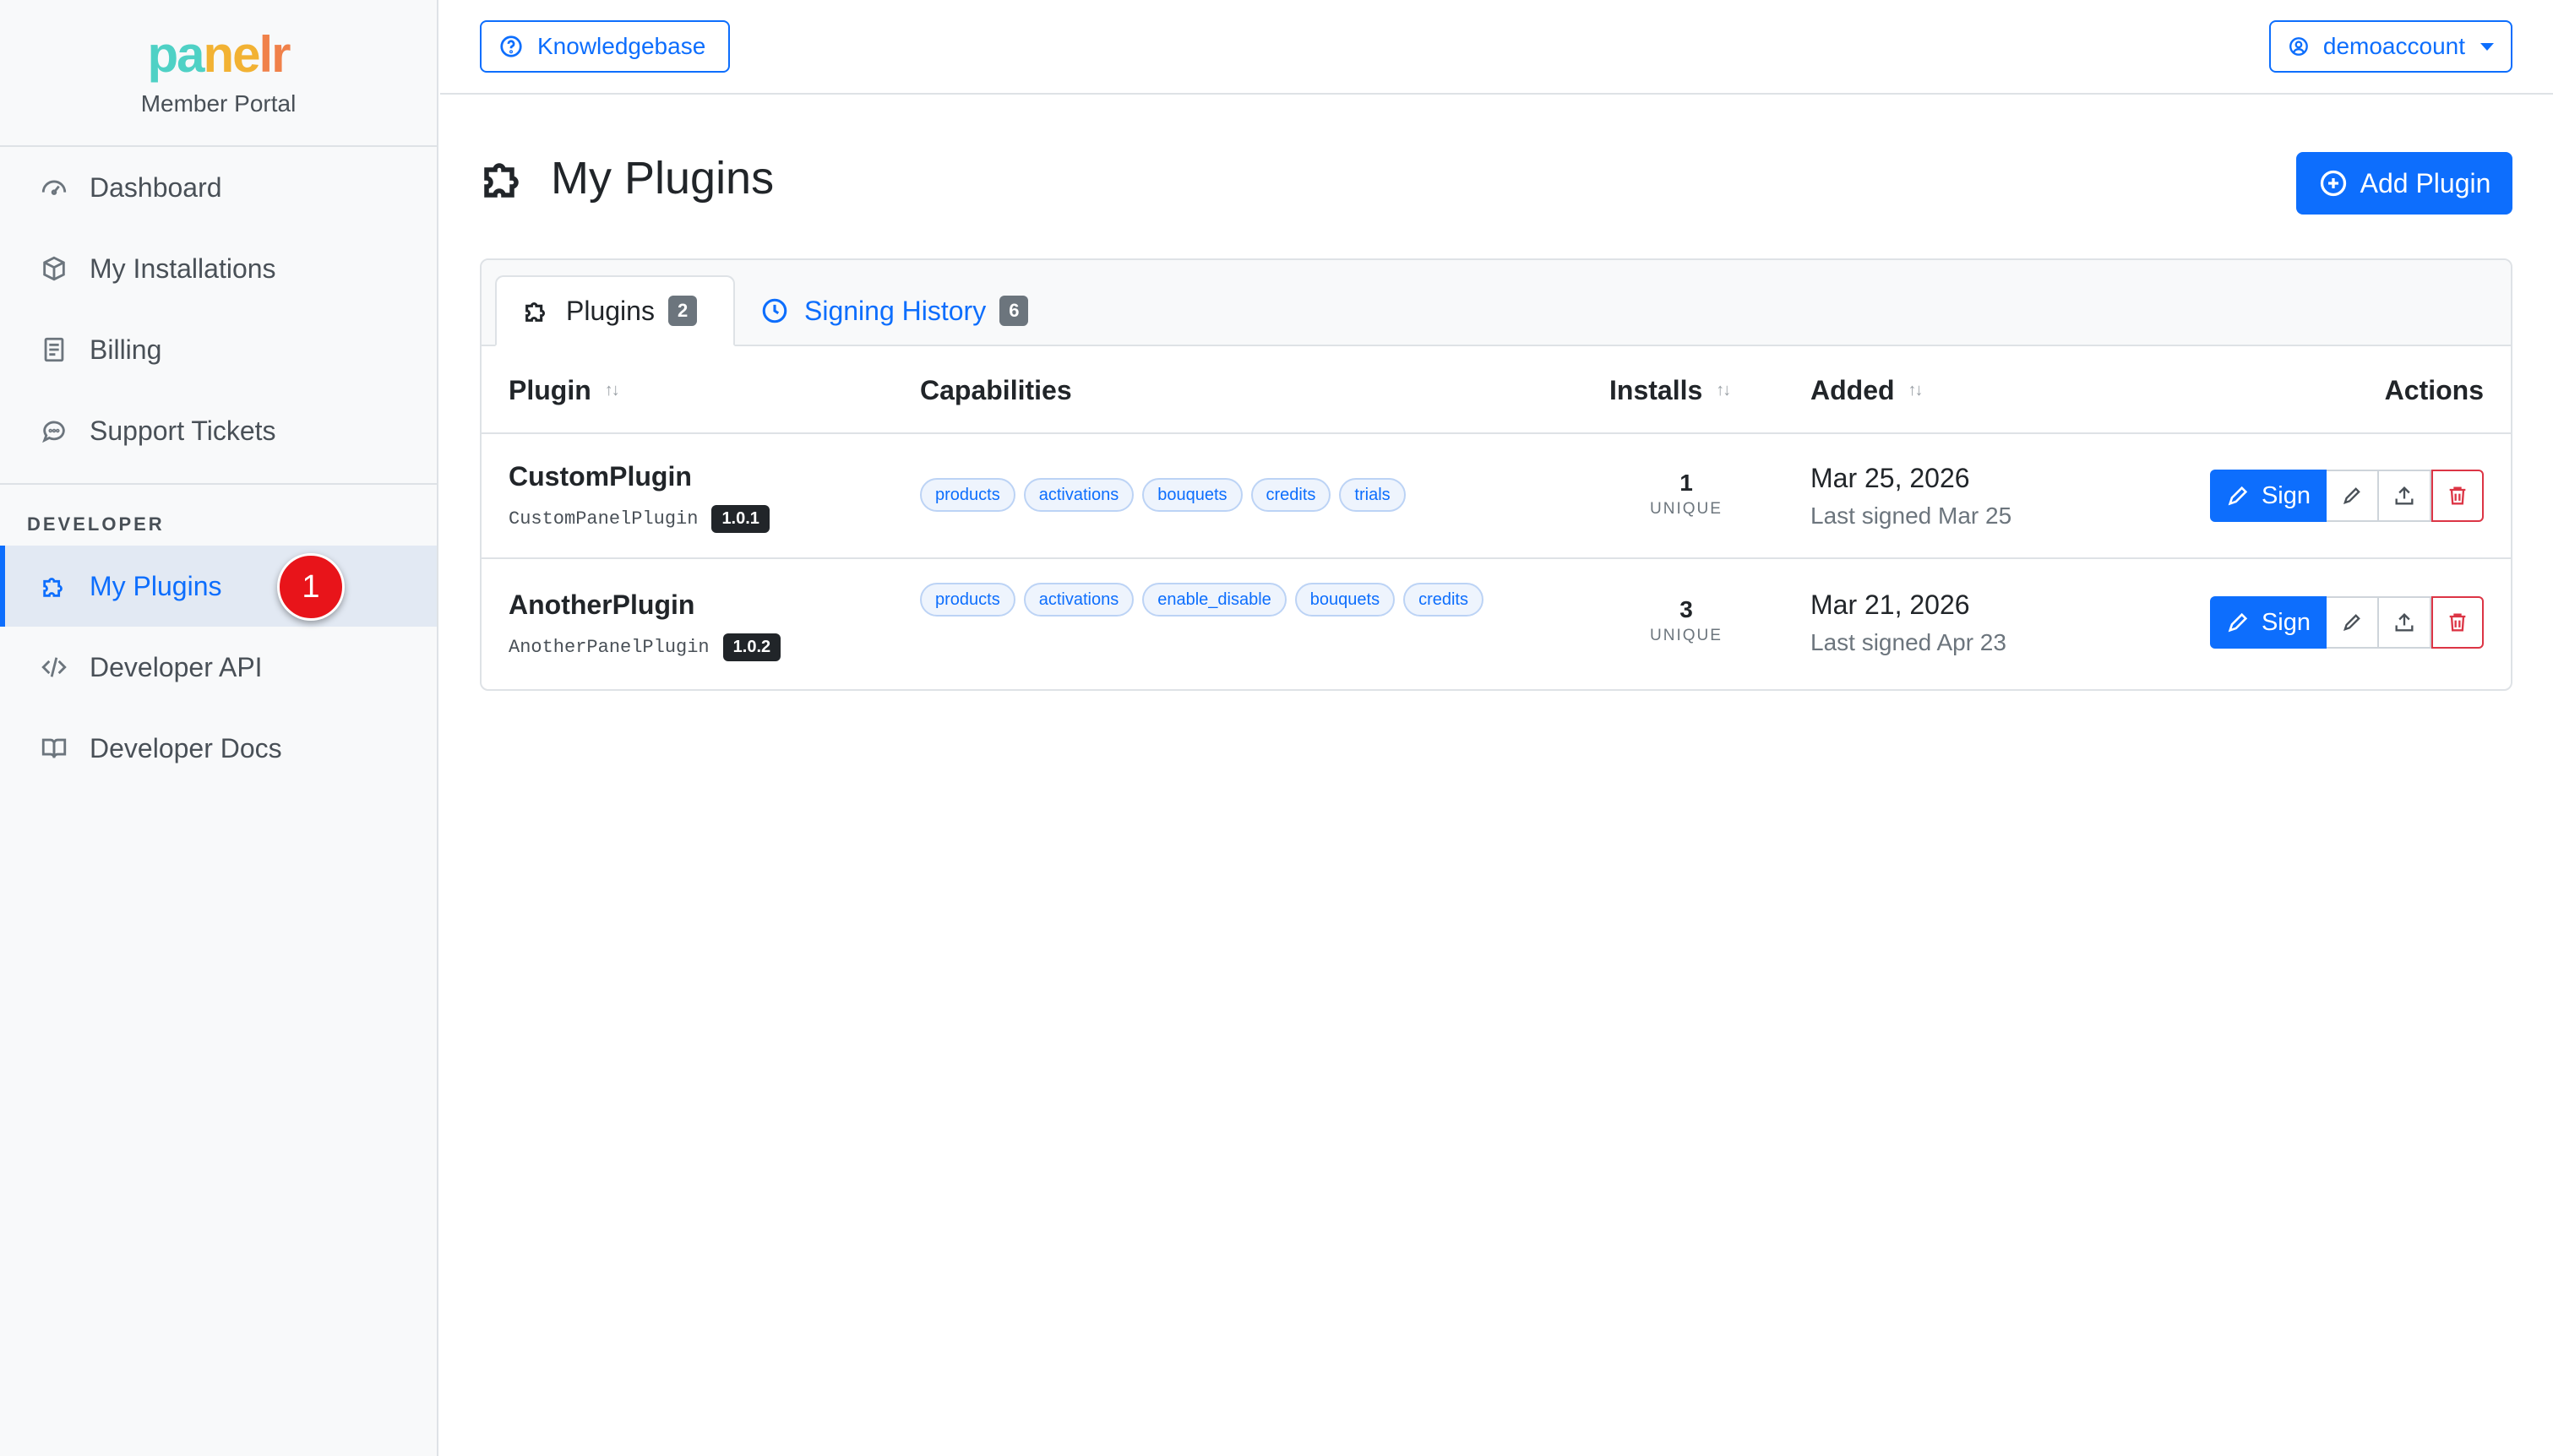  I want to click on brand-subtitle: Member Portal, so click(218, 103).